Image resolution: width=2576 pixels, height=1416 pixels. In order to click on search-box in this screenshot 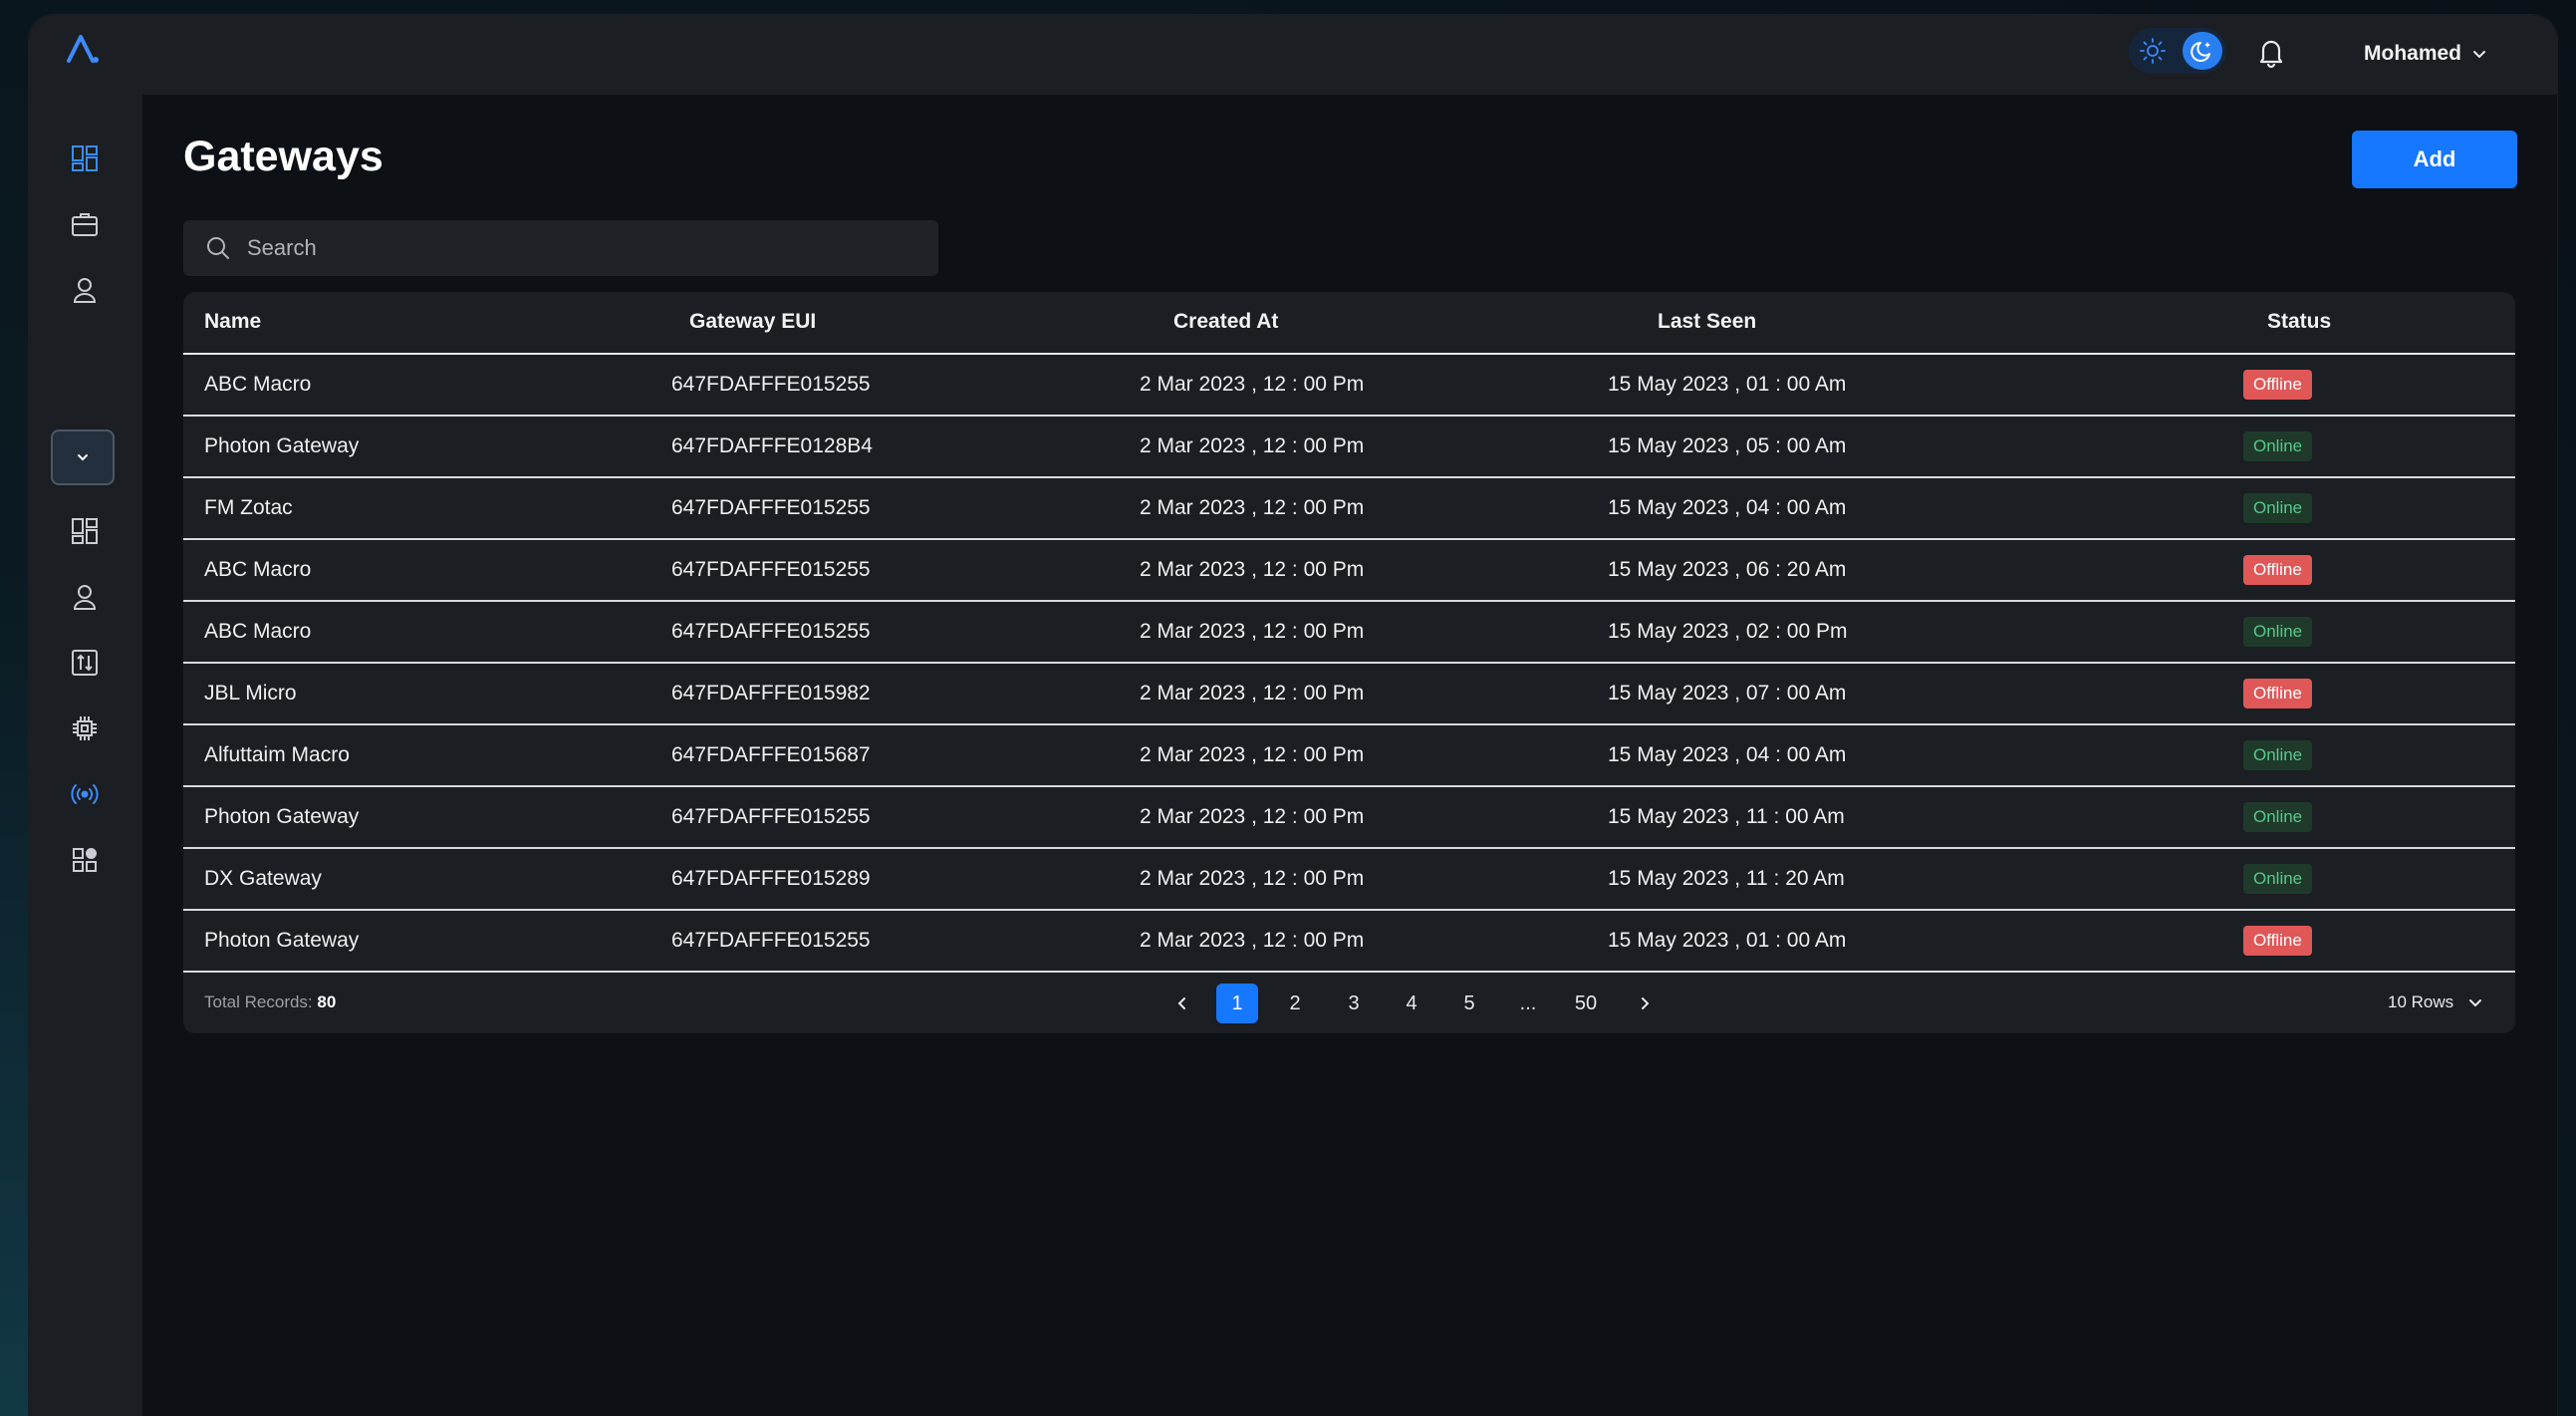, I will do `click(560, 248)`.